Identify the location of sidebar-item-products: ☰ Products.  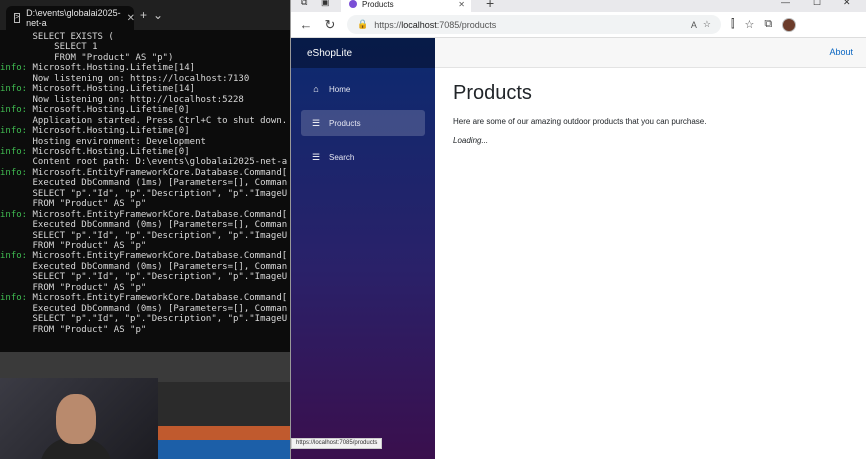
(363, 123).